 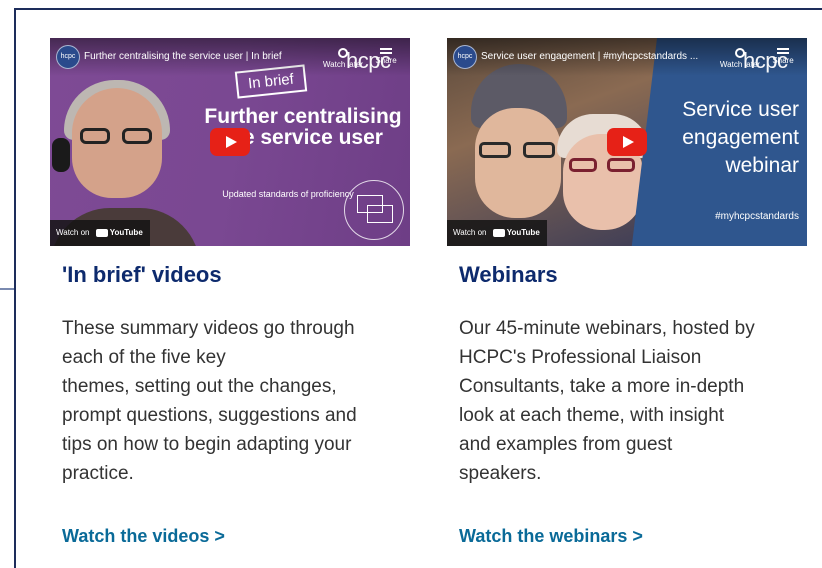 What do you see at coordinates (551, 536) in the screenshot?
I see `watch-webinars-link: Watch the webinars >` at bounding box center [551, 536].